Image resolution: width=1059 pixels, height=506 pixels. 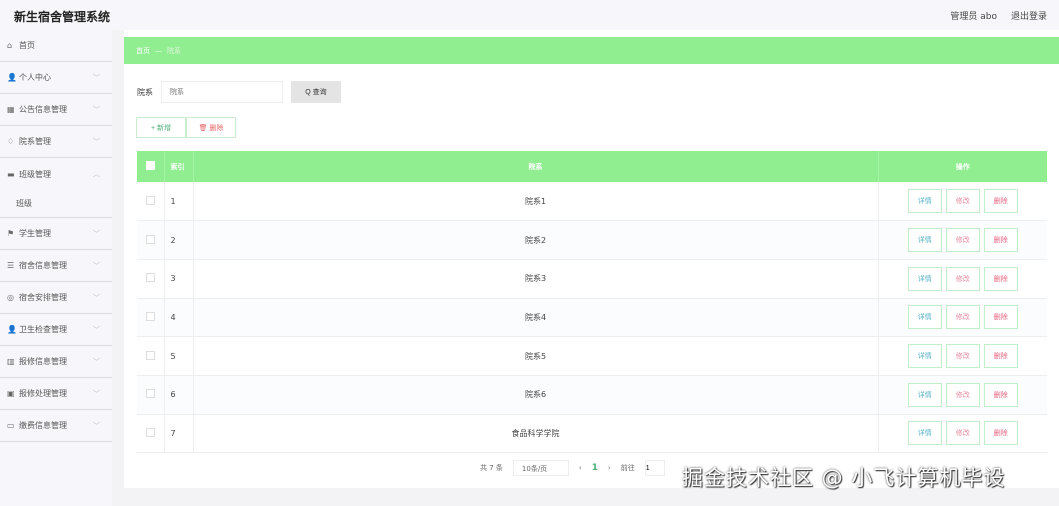 I want to click on row-index: 7, so click(x=178, y=434).